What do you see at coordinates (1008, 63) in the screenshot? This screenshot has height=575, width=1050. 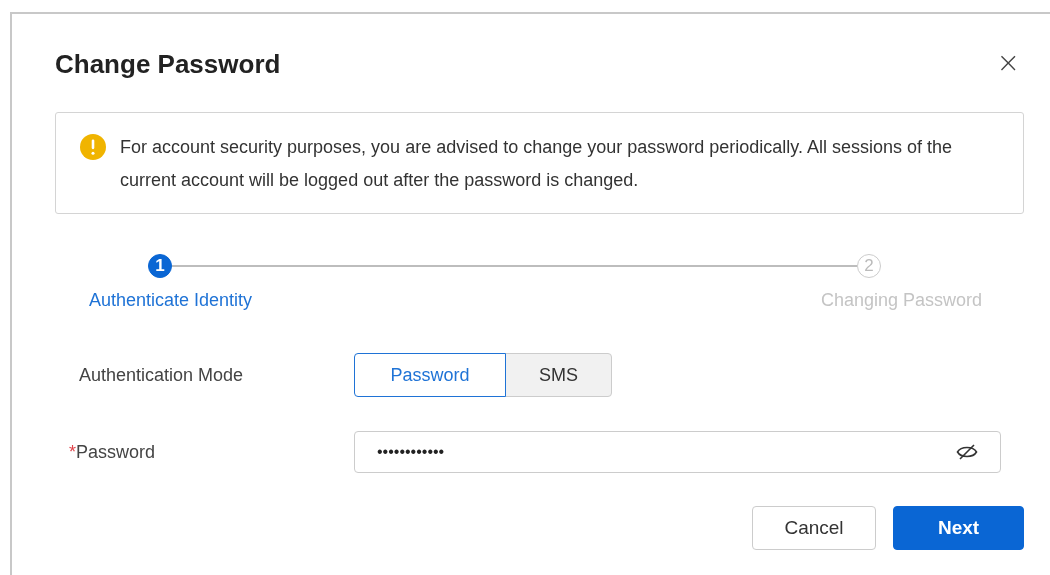 I see `close-button: ×` at bounding box center [1008, 63].